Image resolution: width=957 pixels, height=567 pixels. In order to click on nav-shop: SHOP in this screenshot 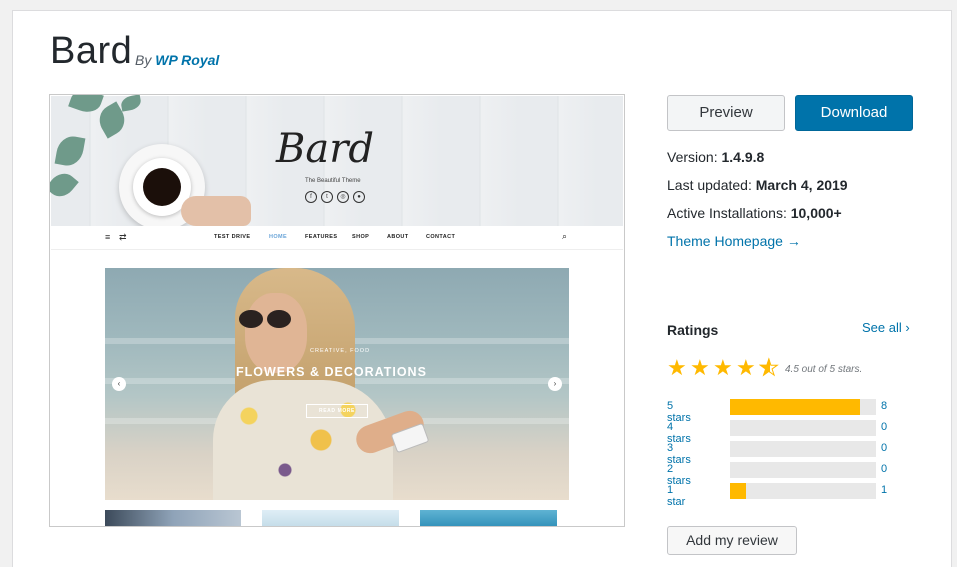, I will do `click(361, 237)`.